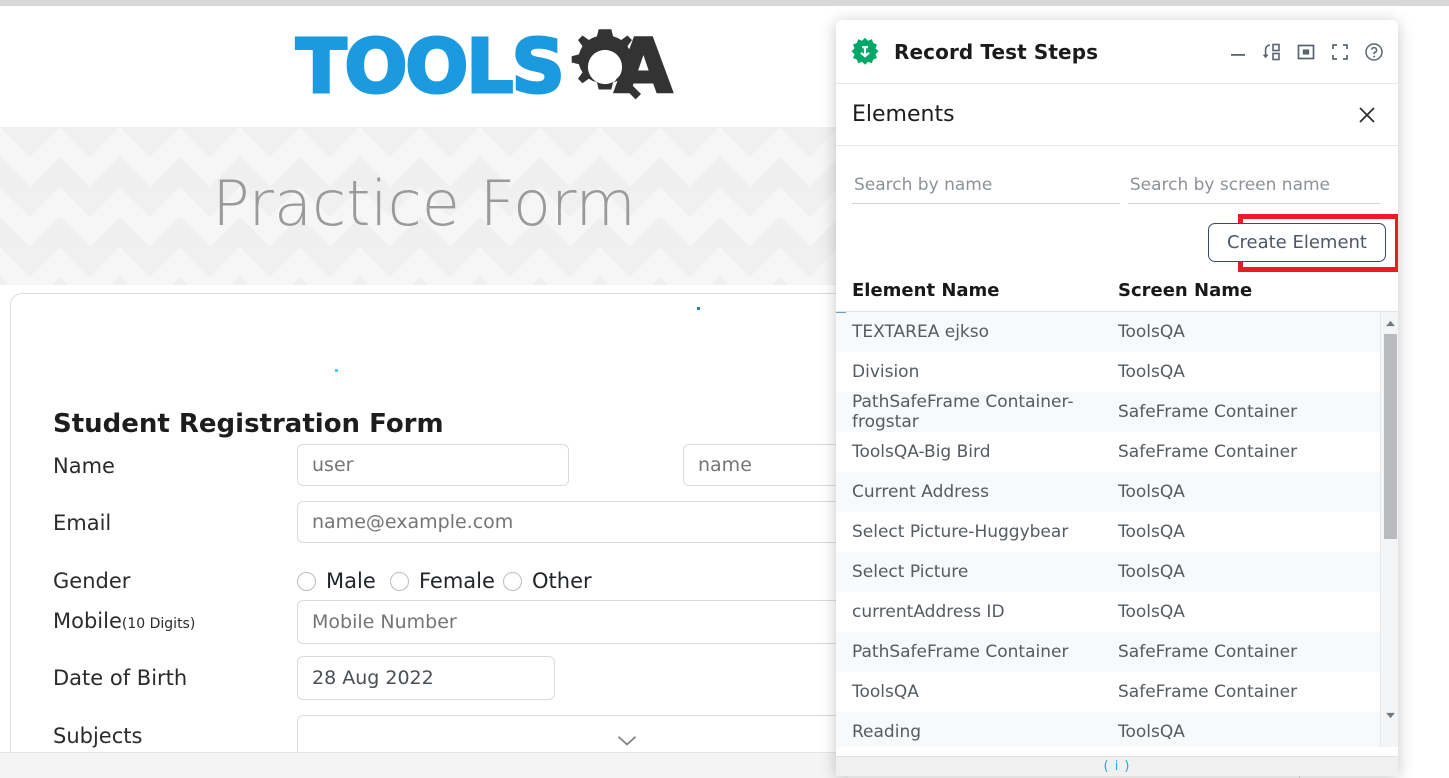 The width and height of the screenshot is (1449, 778). Describe the element at coordinates (865, 51) in the screenshot. I see `green-gear-cursor-icon` at that location.